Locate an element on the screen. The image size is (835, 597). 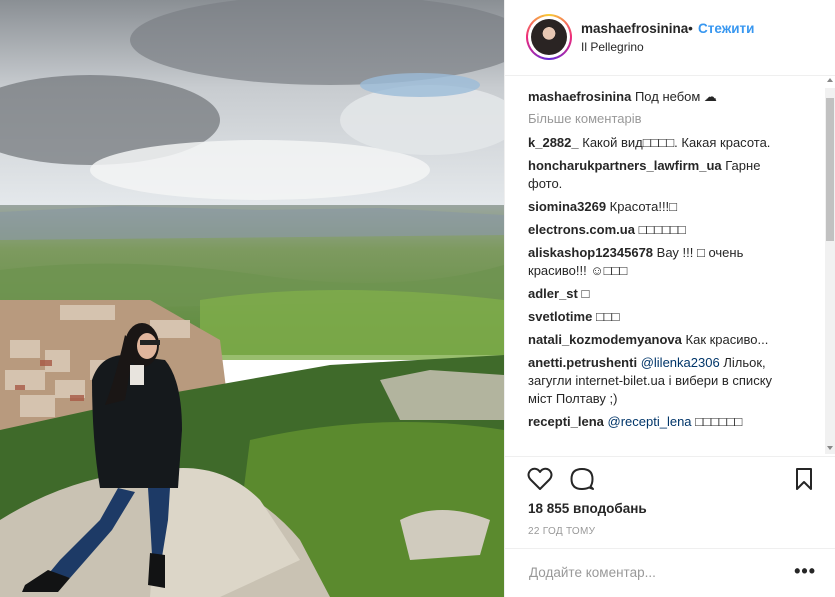
post-header: mashaefrosinina • Стежити Il Pellegrino is located at coordinates (670, 38).